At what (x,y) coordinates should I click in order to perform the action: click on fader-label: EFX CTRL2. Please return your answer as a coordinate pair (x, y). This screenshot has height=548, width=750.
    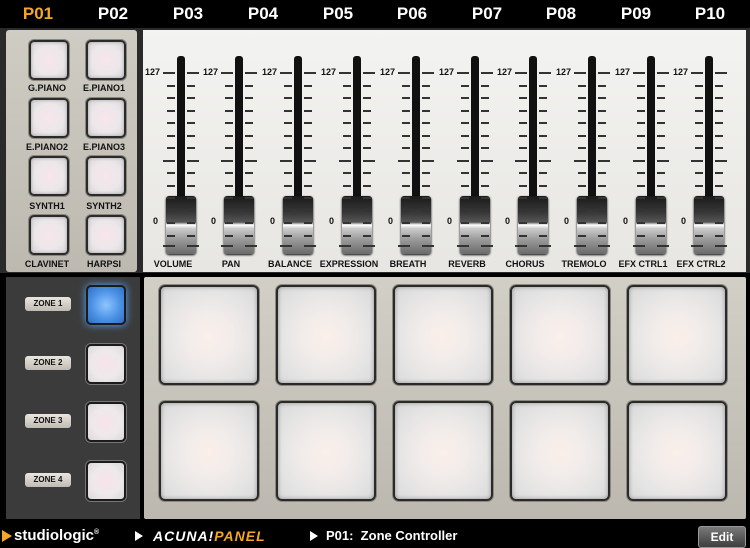
    Looking at the image, I should click on (701, 264).